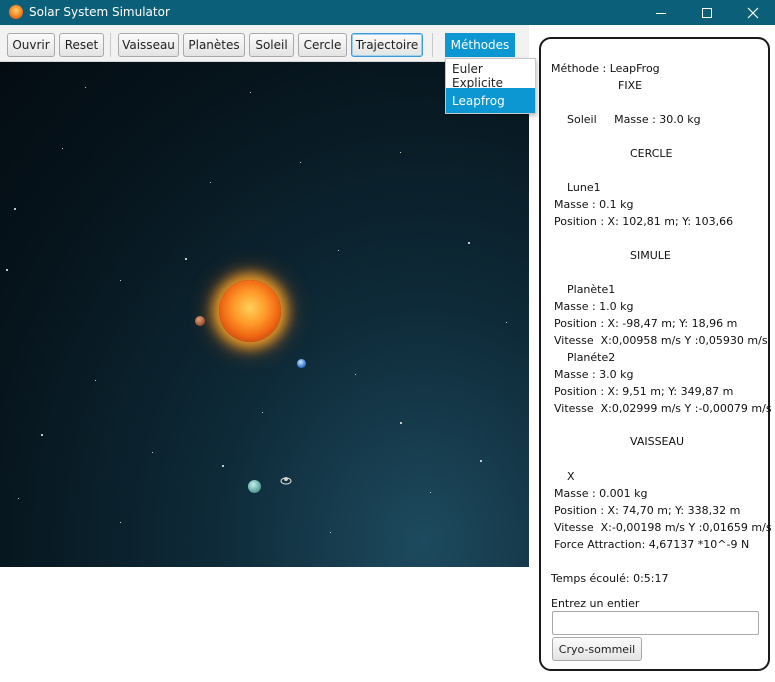 This screenshot has height=682, width=775. Describe the element at coordinates (591, 289) in the screenshot. I see `planete1-name: Planète1` at that location.